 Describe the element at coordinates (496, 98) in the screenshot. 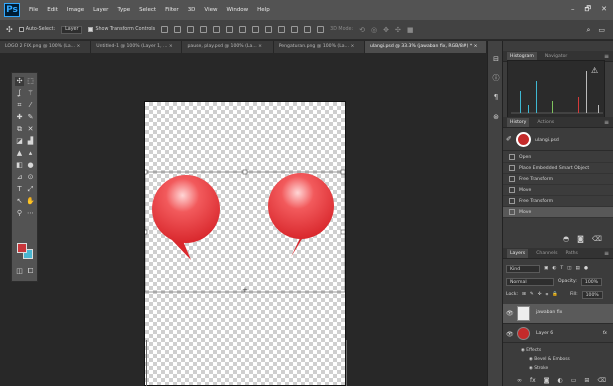

I see `paragraph-icon: ¶` at that location.